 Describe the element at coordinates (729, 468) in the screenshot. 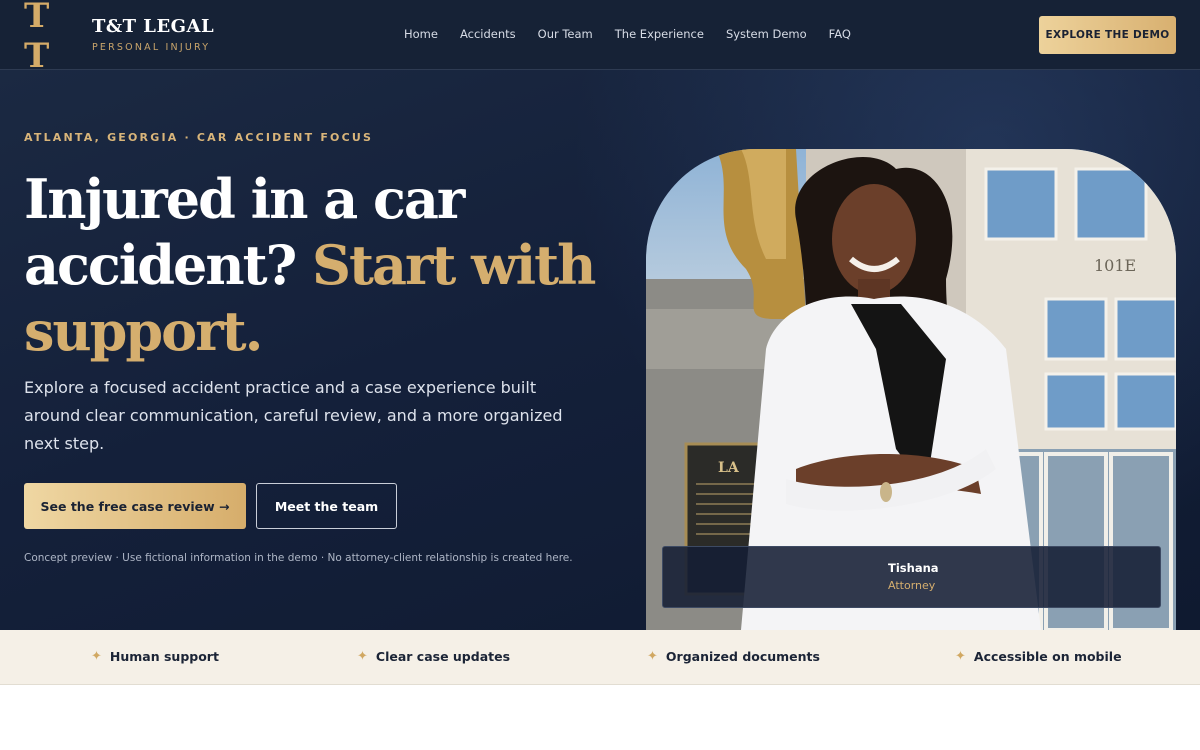

I see `plaque-title: LA` at that location.